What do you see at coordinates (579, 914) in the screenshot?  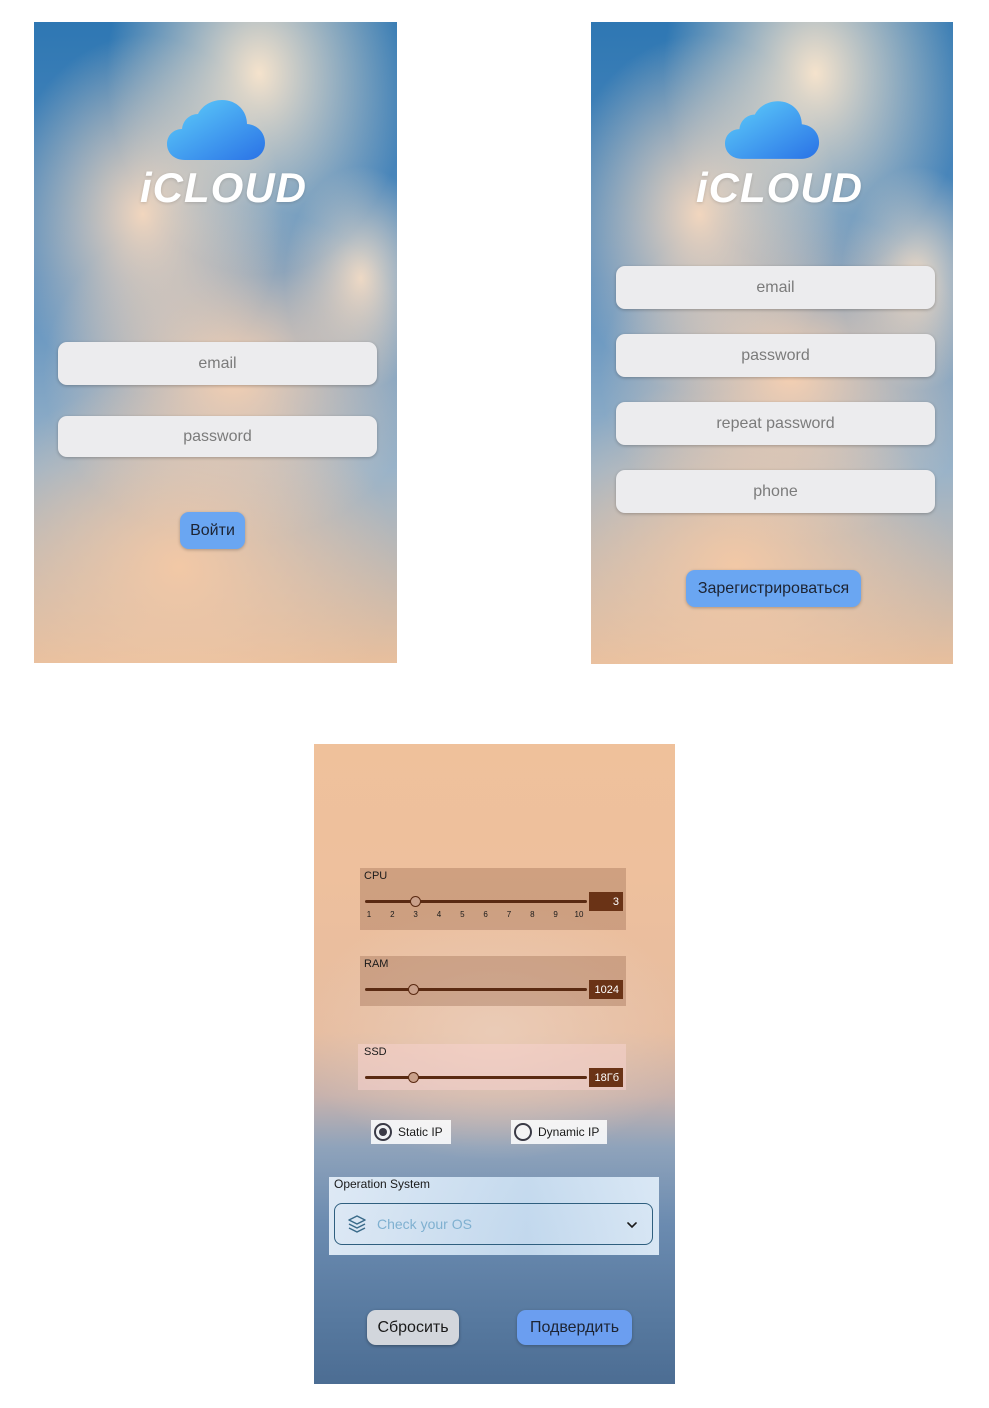 I see `cpu-tick-label: 10` at bounding box center [579, 914].